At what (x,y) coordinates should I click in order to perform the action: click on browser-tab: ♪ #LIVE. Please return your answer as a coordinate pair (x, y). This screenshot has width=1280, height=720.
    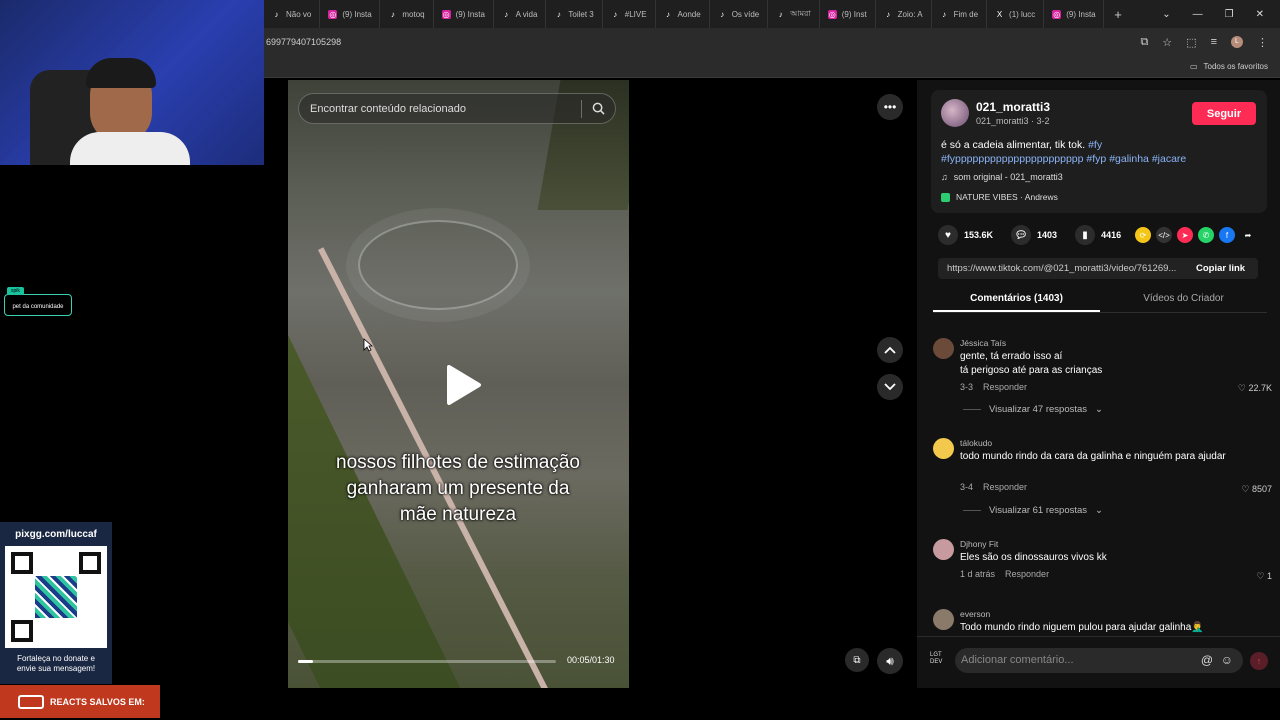
    Looking at the image, I should click on (629, 14).